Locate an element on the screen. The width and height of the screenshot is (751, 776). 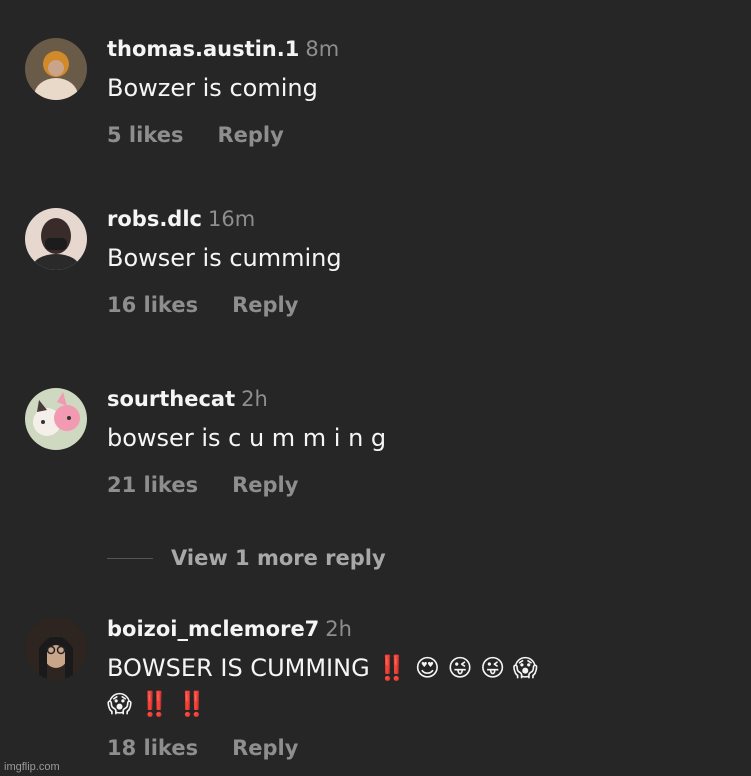
comment-actions: 16 likes Reply is located at coordinates (202, 305).